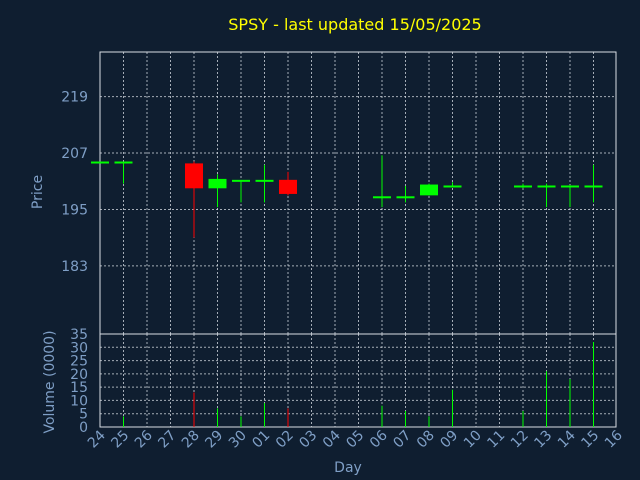 This screenshot has width=640, height=480. What do you see at coordinates (449, 440) in the screenshot?
I see `x-tick-label: 09` at bounding box center [449, 440].